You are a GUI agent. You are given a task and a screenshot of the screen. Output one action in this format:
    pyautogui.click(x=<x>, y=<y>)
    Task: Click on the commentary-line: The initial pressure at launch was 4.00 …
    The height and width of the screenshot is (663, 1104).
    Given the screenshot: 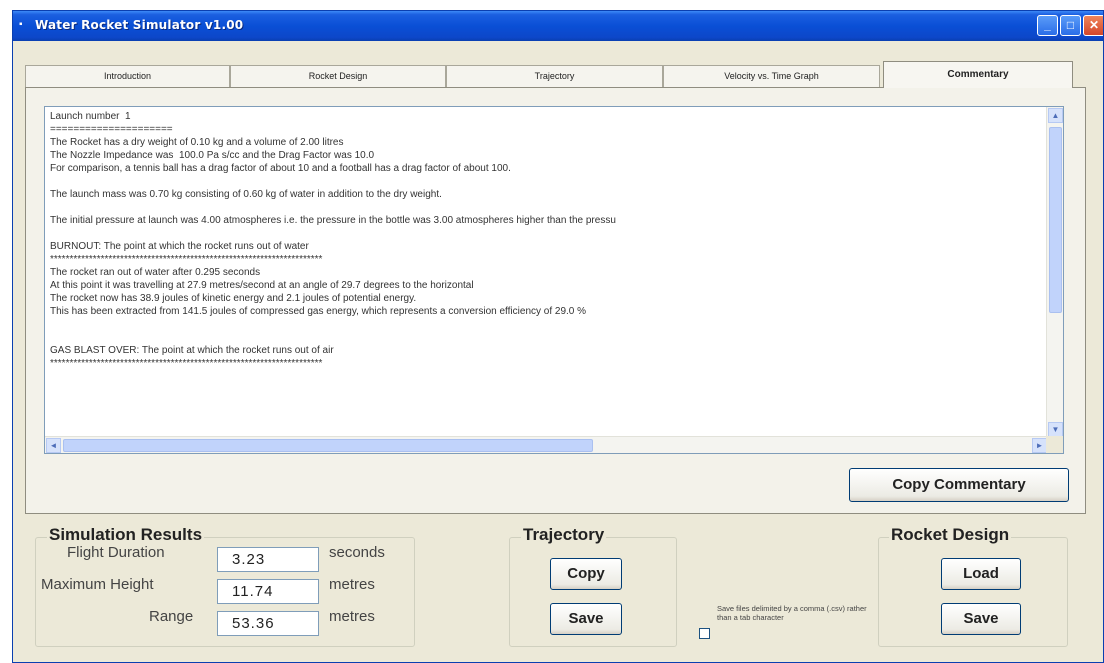 What is the action you would take?
    pyautogui.click(x=333, y=220)
    